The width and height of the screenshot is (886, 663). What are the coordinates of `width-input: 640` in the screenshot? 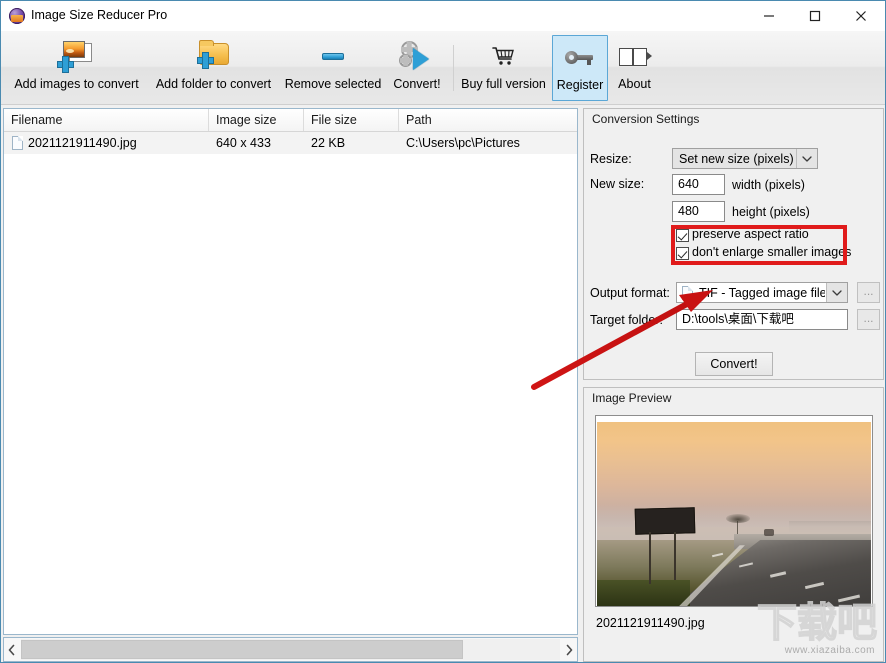 It's located at (698, 184).